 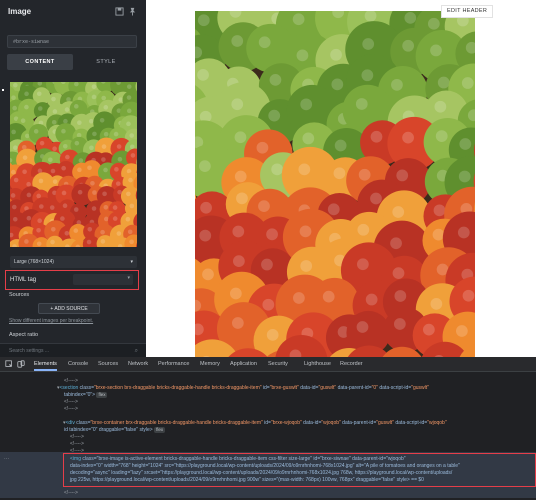 I want to click on breakpoint-images-link: Show different images per breakpoint., so click(x=51, y=321).